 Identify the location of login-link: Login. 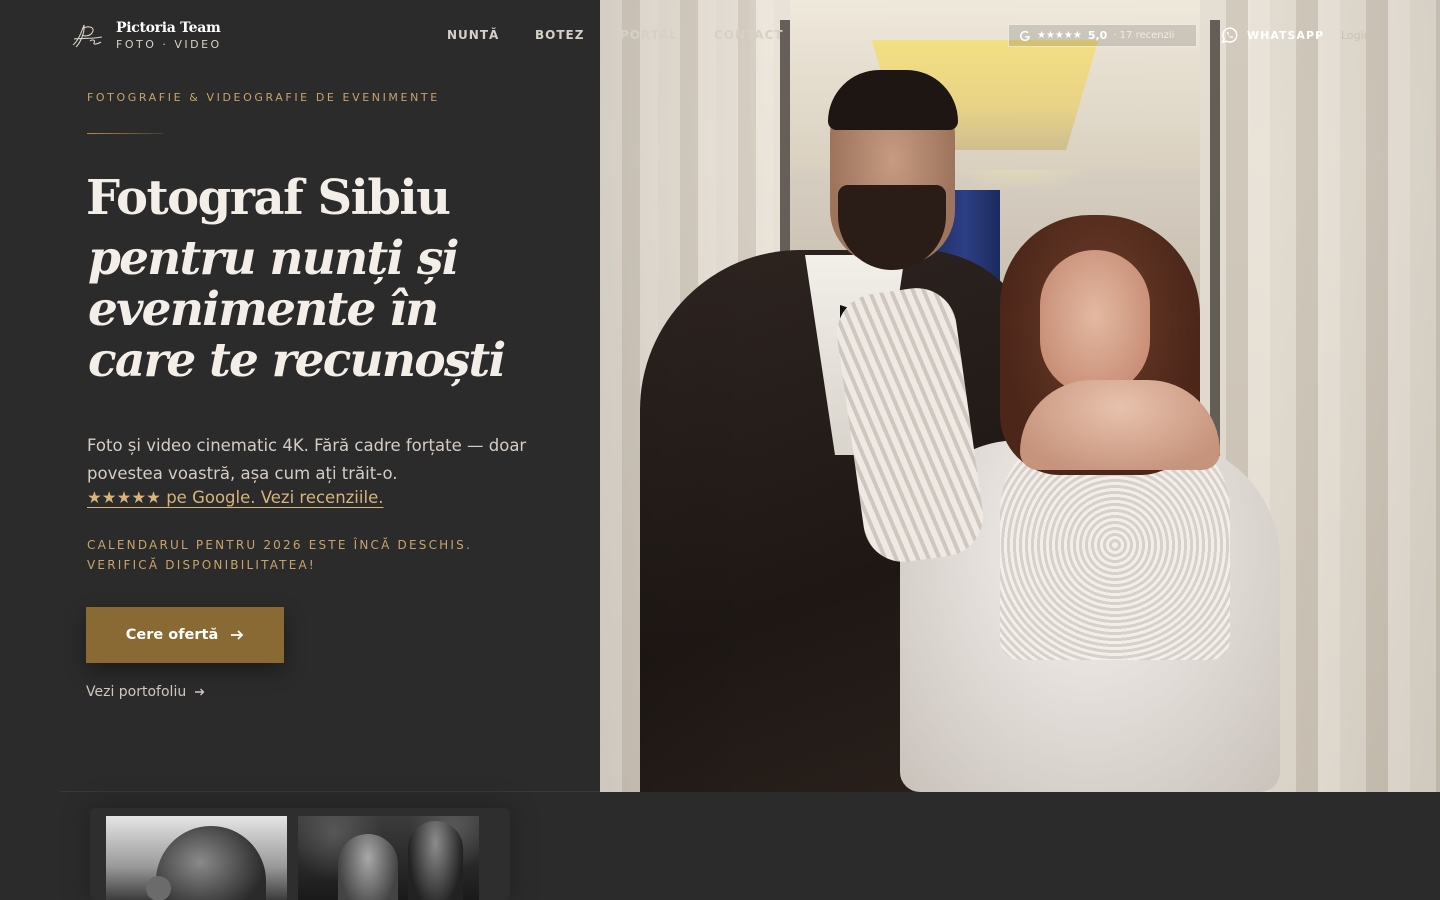
(1356, 35).